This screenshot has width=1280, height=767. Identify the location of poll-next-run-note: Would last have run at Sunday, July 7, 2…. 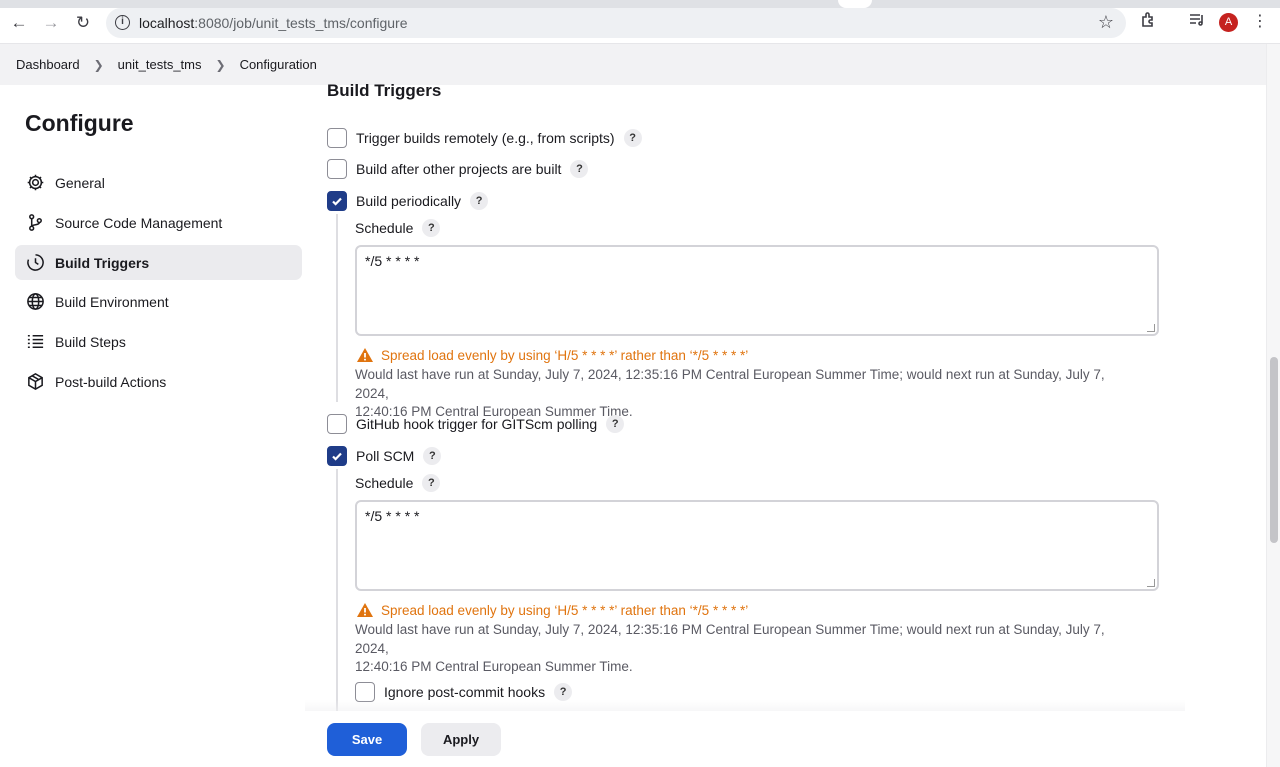
(735, 649).